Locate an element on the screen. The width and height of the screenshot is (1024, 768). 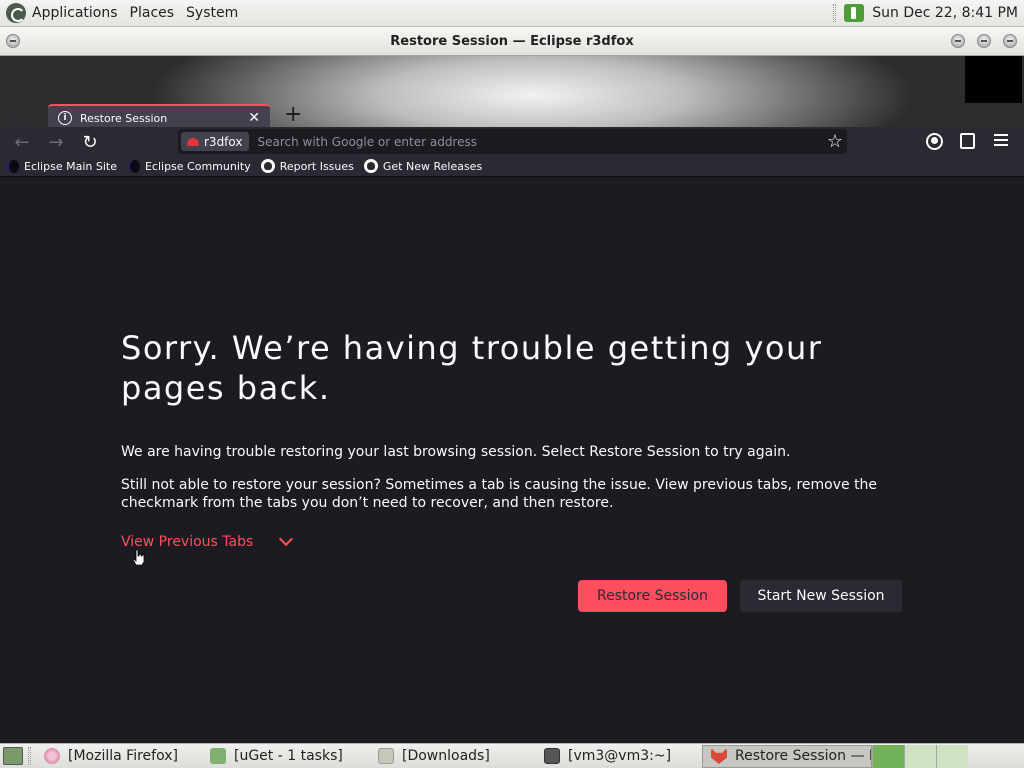
bookmark-get-new-releases: Get New Releases is located at coordinates (423, 166).